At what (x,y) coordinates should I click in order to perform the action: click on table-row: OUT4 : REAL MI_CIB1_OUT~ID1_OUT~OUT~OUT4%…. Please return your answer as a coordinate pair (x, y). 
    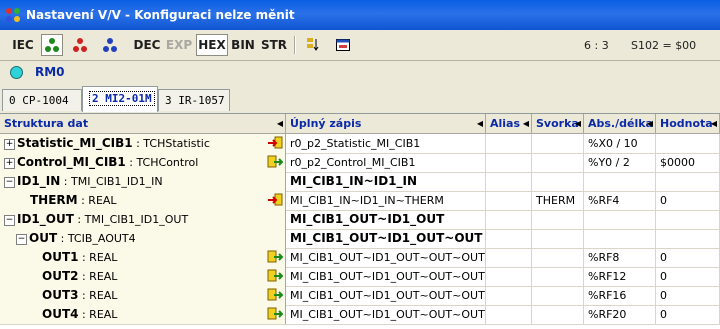
    Looking at the image, I should click on (360, 315).